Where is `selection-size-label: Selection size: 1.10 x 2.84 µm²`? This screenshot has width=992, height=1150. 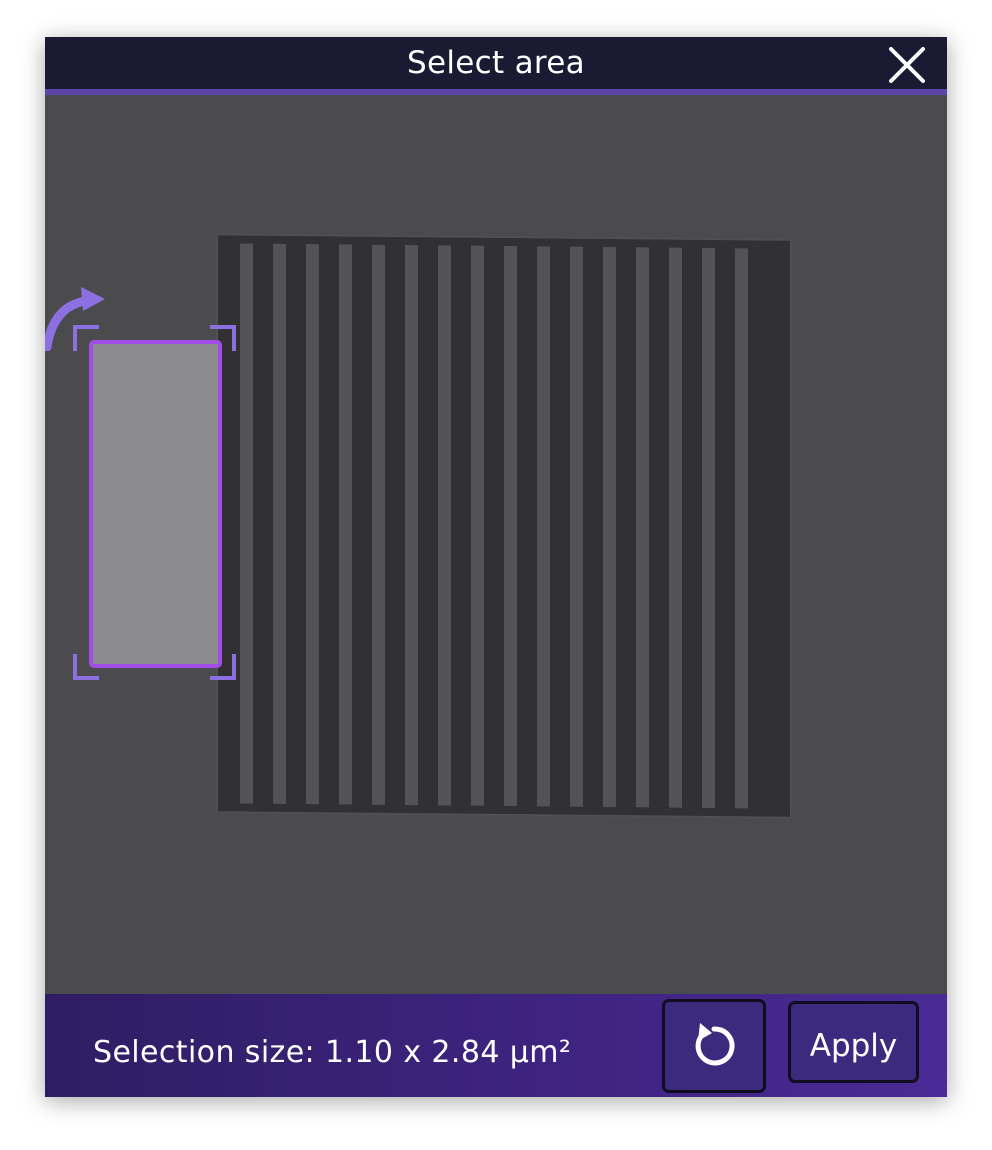 selection-size-label: Selection size: 1.10 x 2.84 µm² is located at coordinates (332, 1052).